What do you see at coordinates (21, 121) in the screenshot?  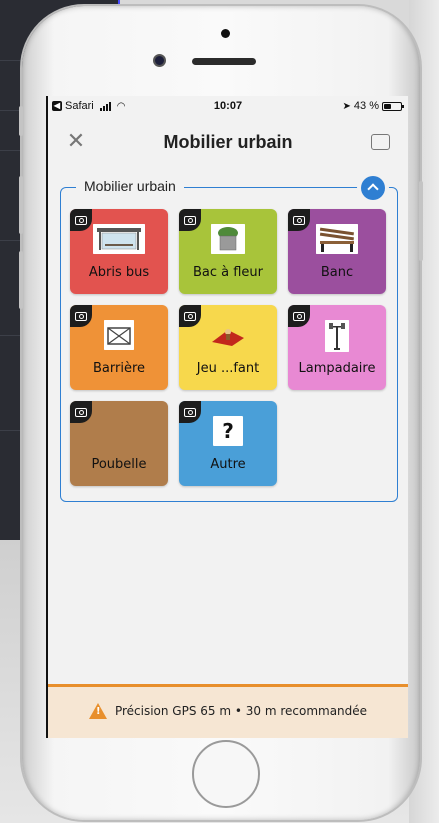 I see `mute-switch` at bounding box center [21, 121].